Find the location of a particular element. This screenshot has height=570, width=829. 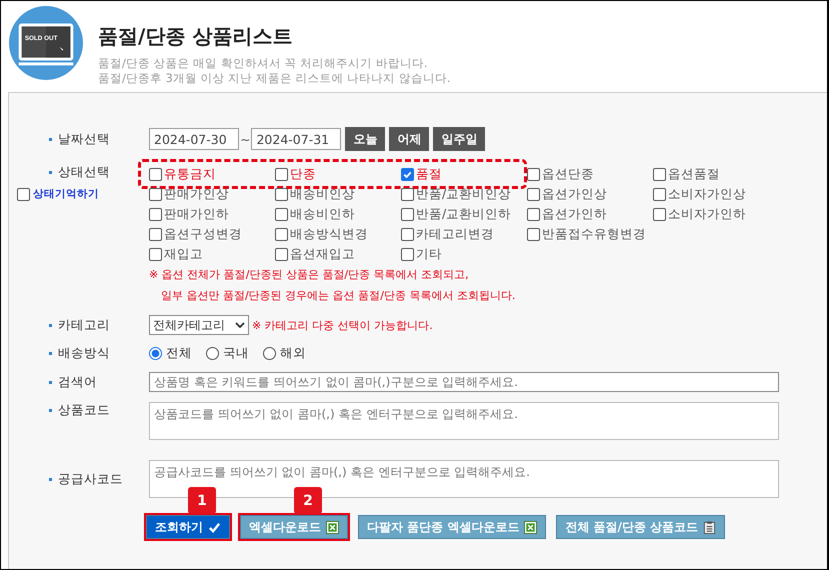

checkbox-label: 유통금지 is located at coordinates (190, 174).